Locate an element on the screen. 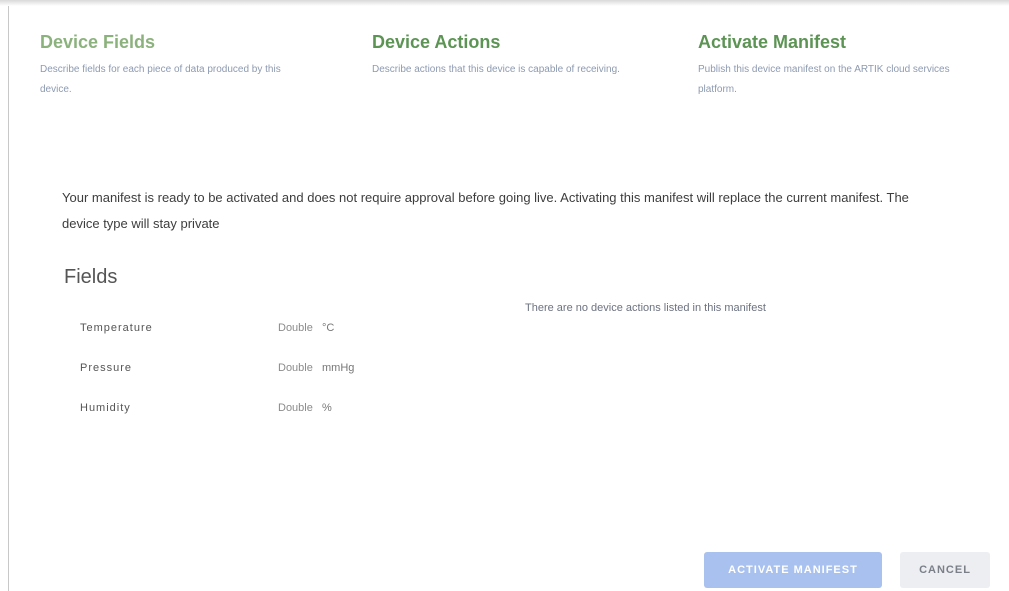 This screenshot has height=591, width=1009. table-row: Pressure Double mmHg is located at coordinates (217, 368).